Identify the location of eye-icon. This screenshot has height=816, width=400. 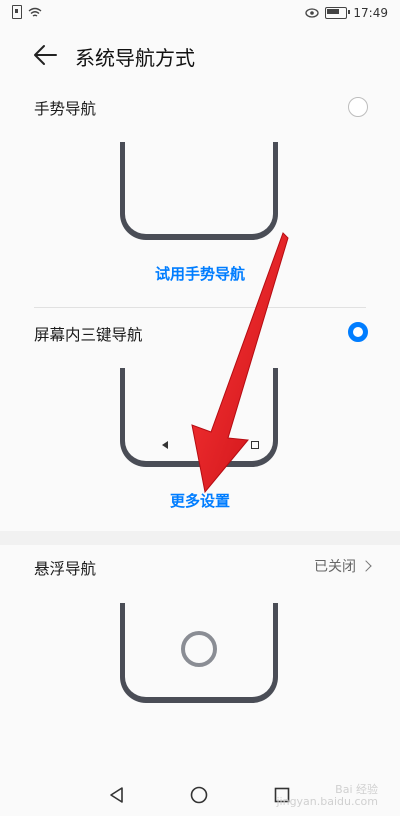
(312, 13).